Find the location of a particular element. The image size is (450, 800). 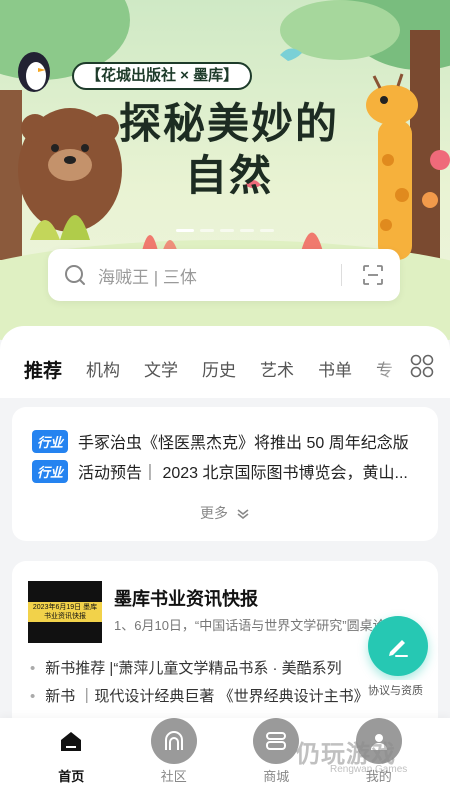

compose-button is located at coordinates (398, 646).